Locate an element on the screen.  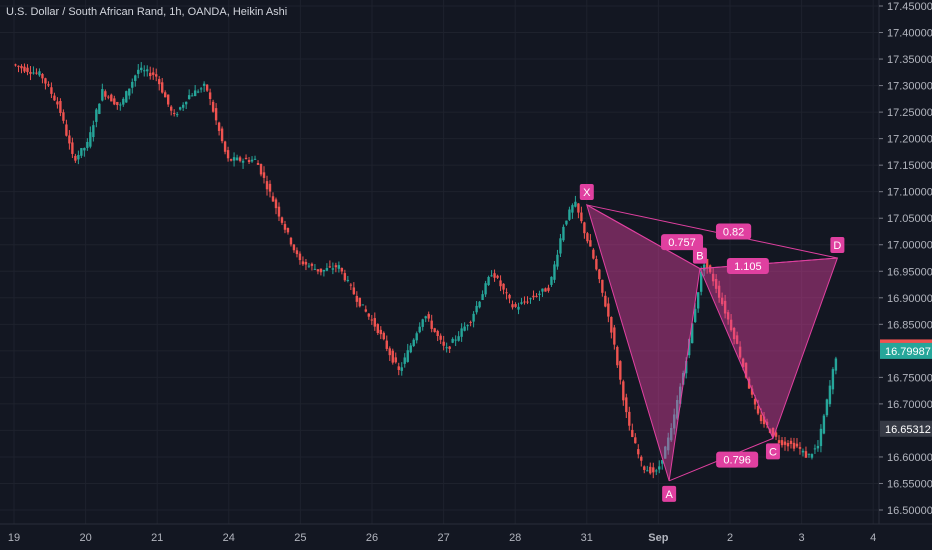
pattern-point-d: D is located at coordinates (837, 246).